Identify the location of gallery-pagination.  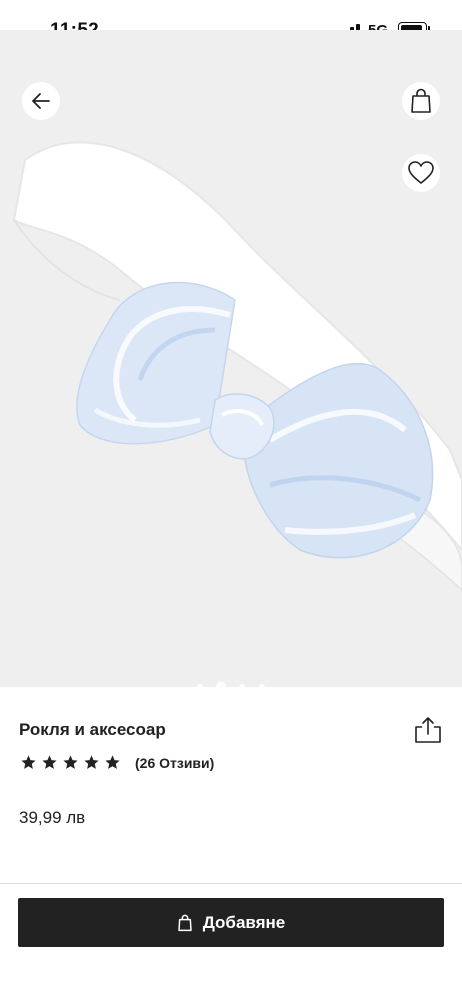
(231, 682).